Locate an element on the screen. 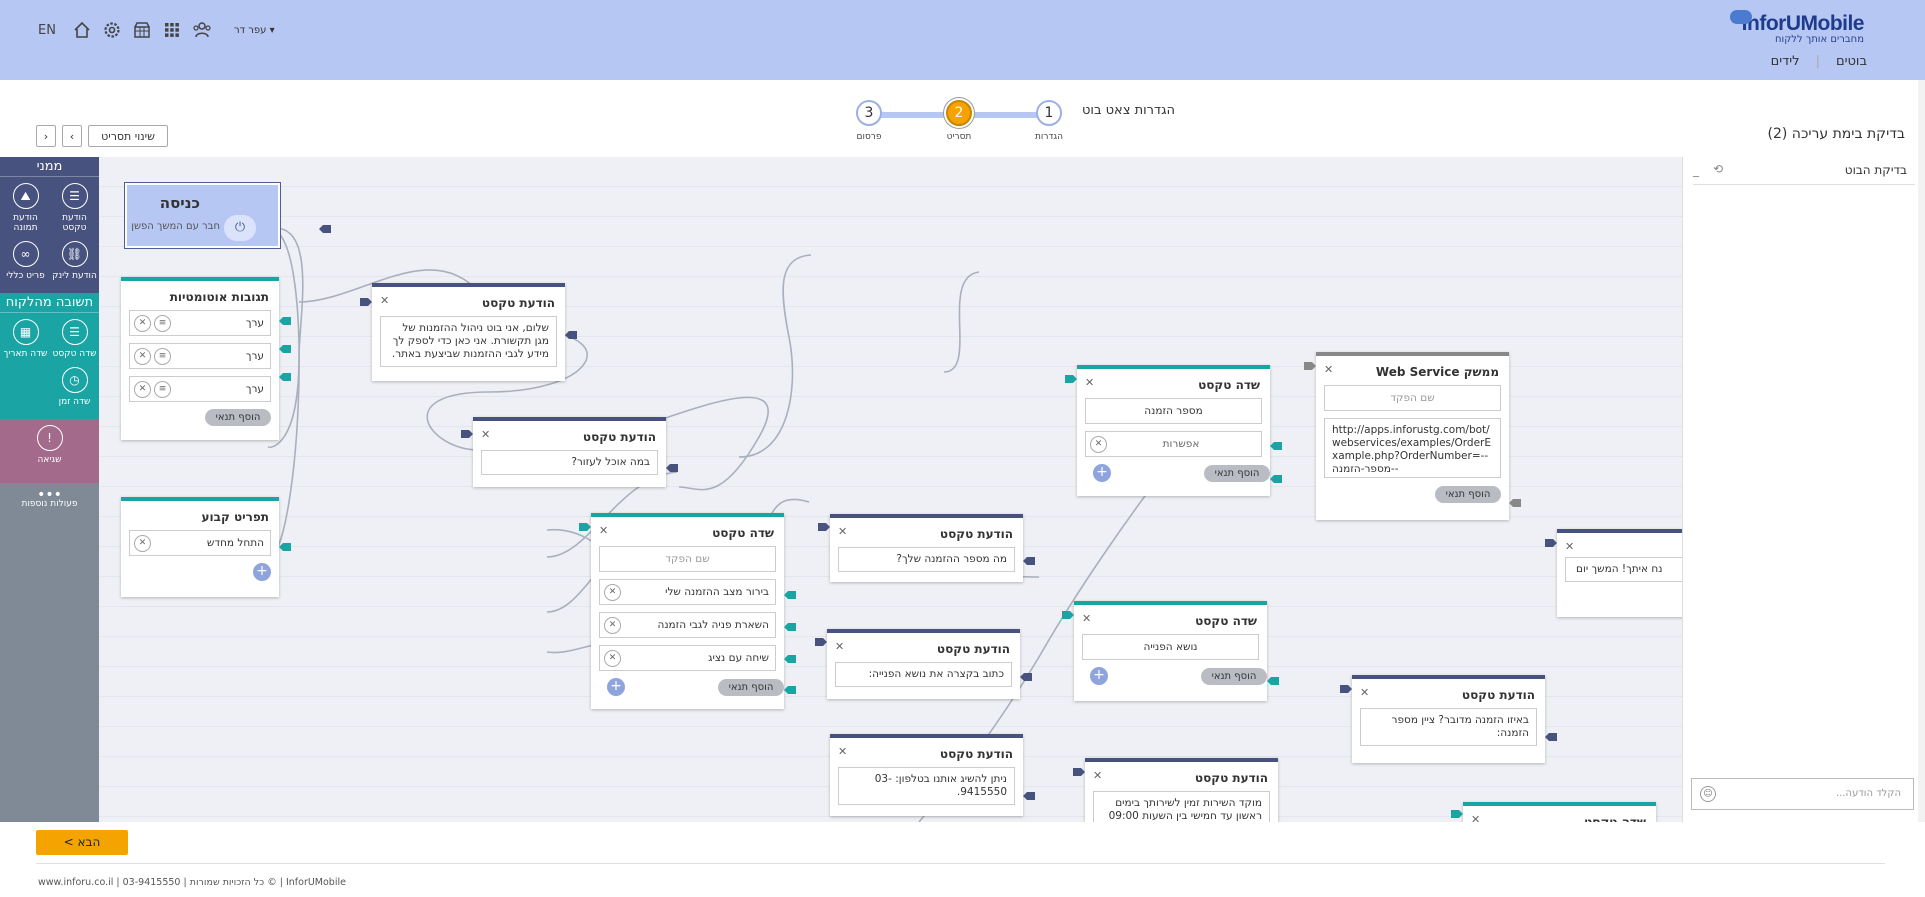 The image size is (1925, 897). store-icon is located at coordinates (142, 30).